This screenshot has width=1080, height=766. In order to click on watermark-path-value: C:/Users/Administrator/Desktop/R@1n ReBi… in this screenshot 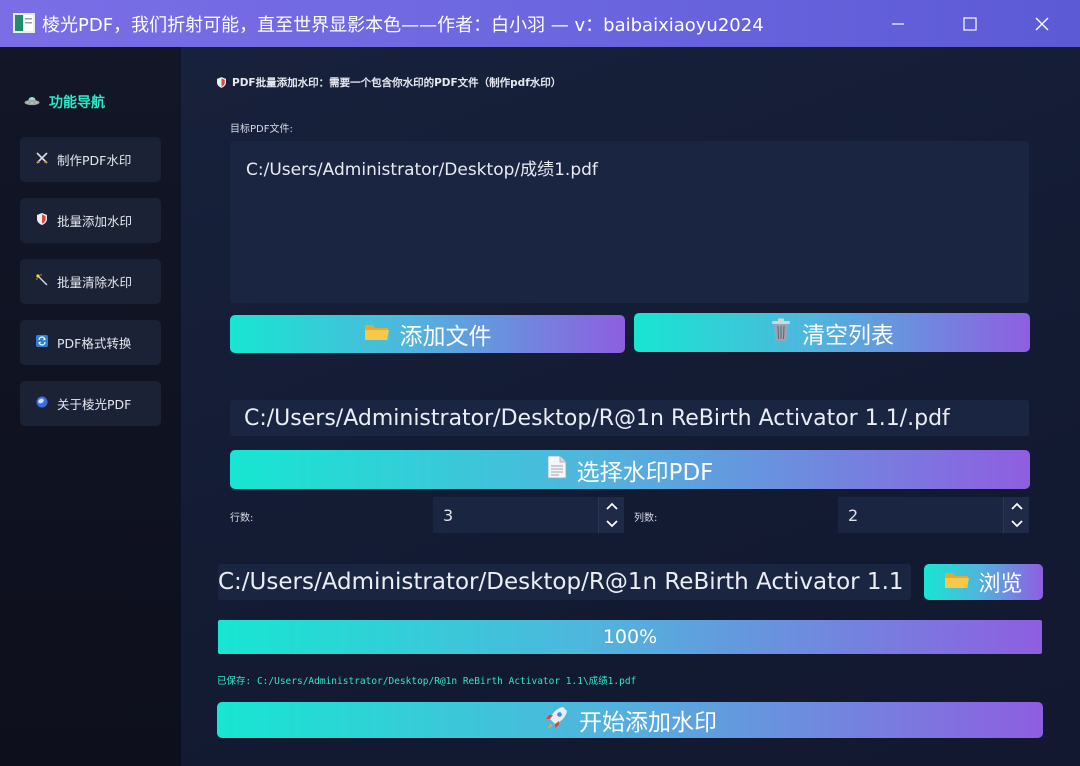, I will do `click(597, 418)`.